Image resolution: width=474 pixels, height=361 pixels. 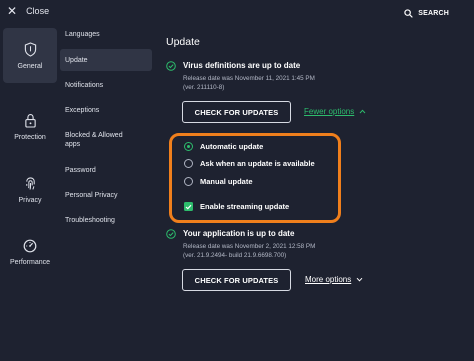 I want to click on check-definitions-updates-button: CHECK FOR UPDATES, so click(x=236, y=112).